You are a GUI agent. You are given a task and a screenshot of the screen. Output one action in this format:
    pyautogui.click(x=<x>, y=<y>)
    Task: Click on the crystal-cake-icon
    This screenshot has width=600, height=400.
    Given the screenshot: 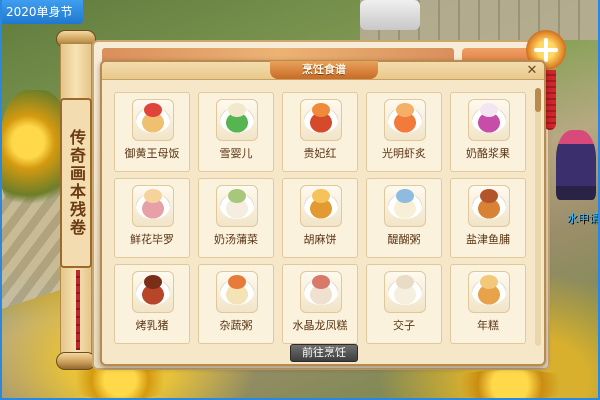 What is the action you would take?
    pyautogui.click(x=321, y=292)
    